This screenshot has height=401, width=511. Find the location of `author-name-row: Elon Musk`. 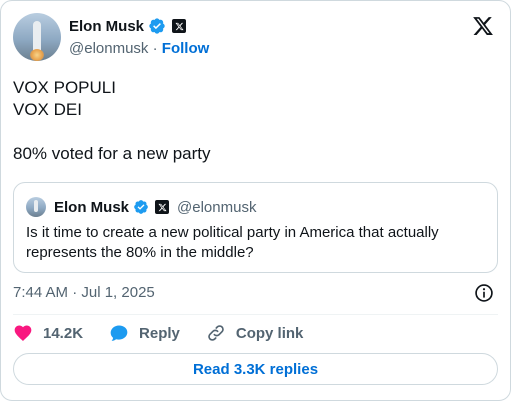

author-name-row: Elon Musk is located at coordinates (128, 26).